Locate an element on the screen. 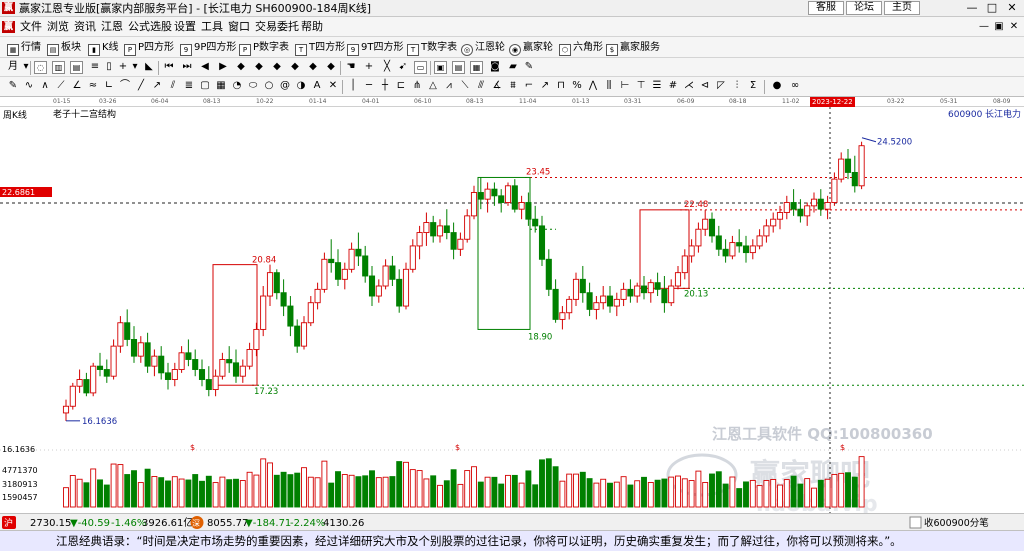  diamond-4-icon: ◆ is located at coordinates (295, 67).